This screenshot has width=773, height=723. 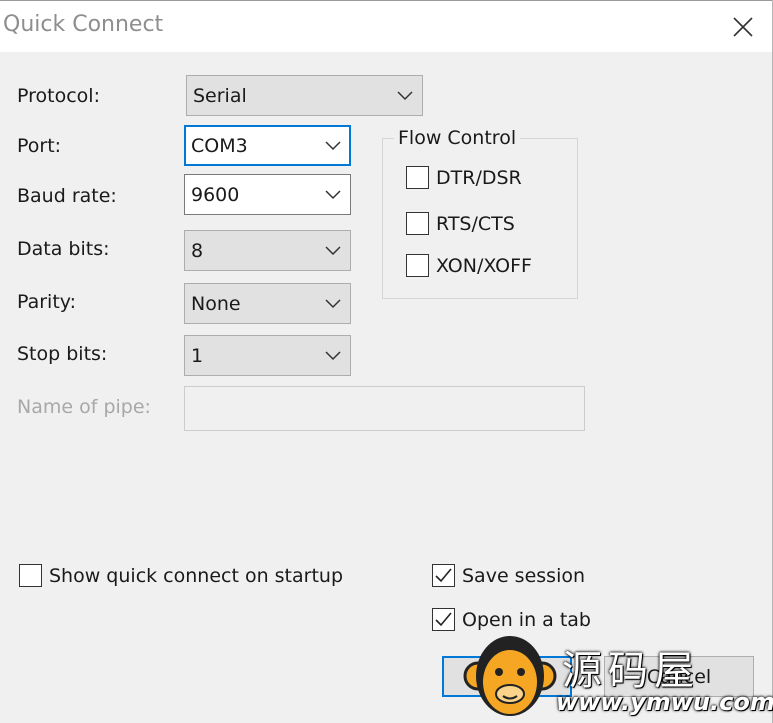 I want to click on parity-label: Parity:, so click(x=47, y=302).